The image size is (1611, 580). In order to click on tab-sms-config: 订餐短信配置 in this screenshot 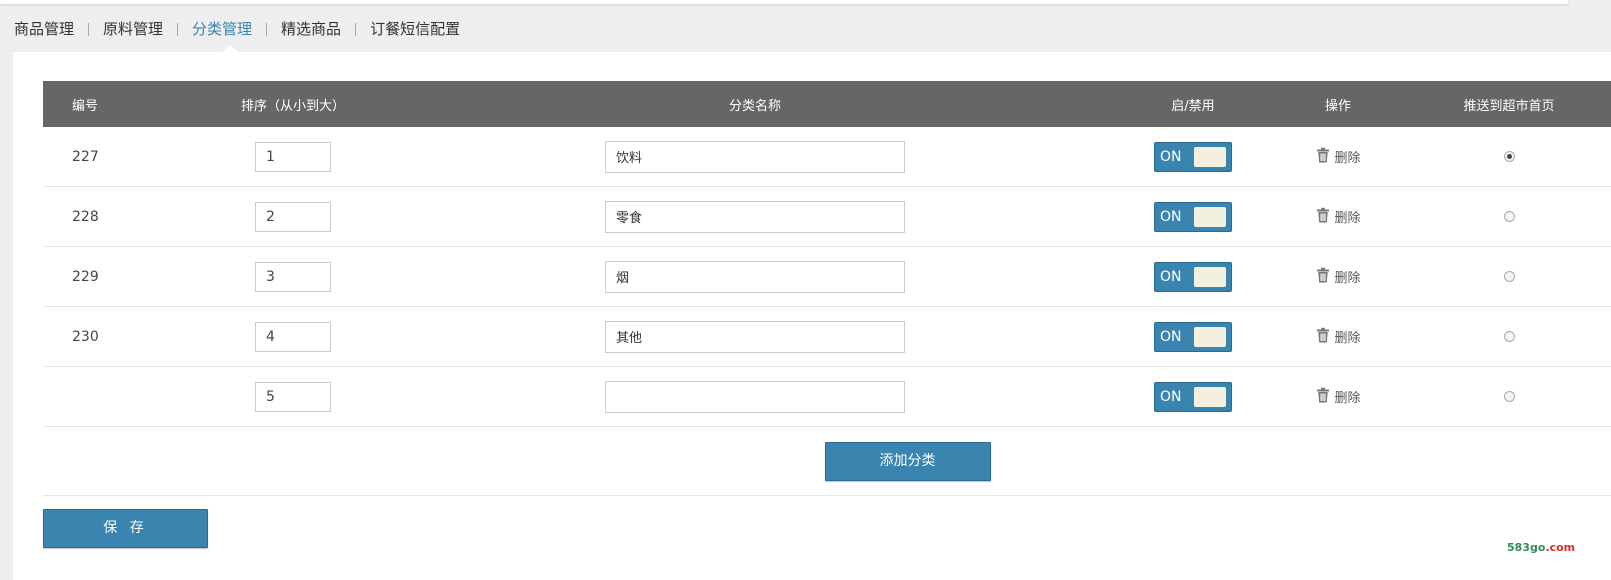, I will do `click(415, 29)`.